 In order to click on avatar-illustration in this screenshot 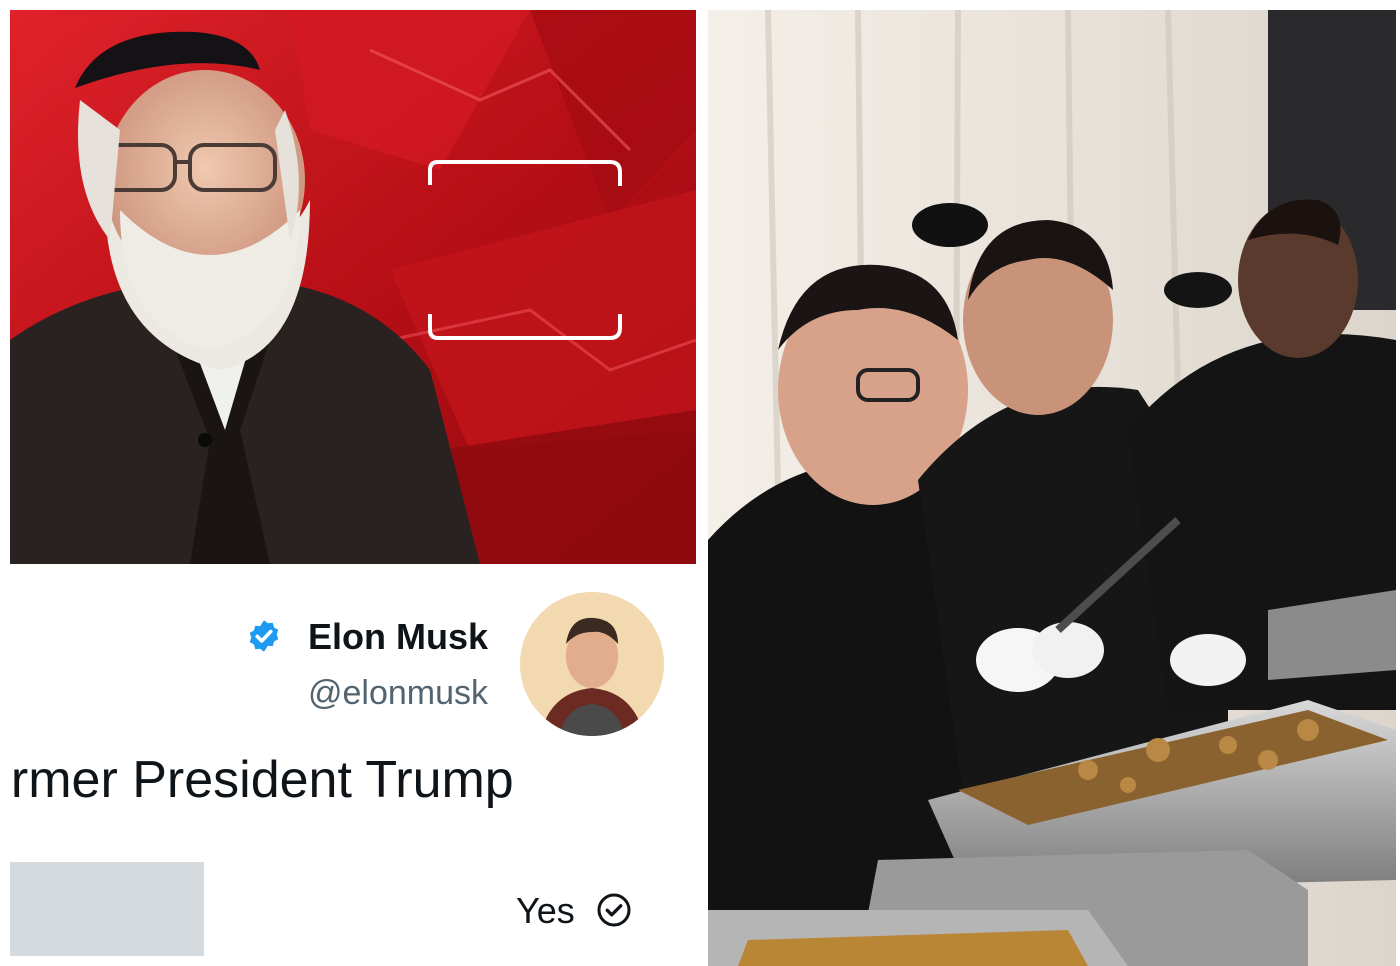, I will do `click(592, 664)`.